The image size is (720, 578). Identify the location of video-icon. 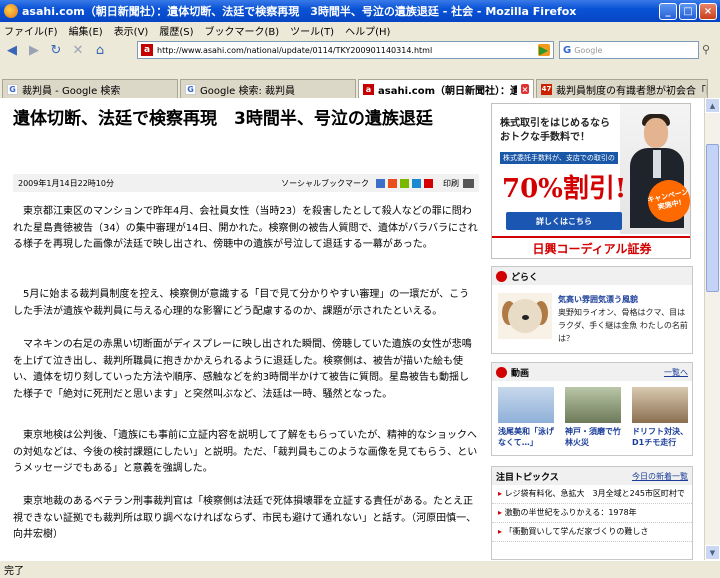
(501, 372).